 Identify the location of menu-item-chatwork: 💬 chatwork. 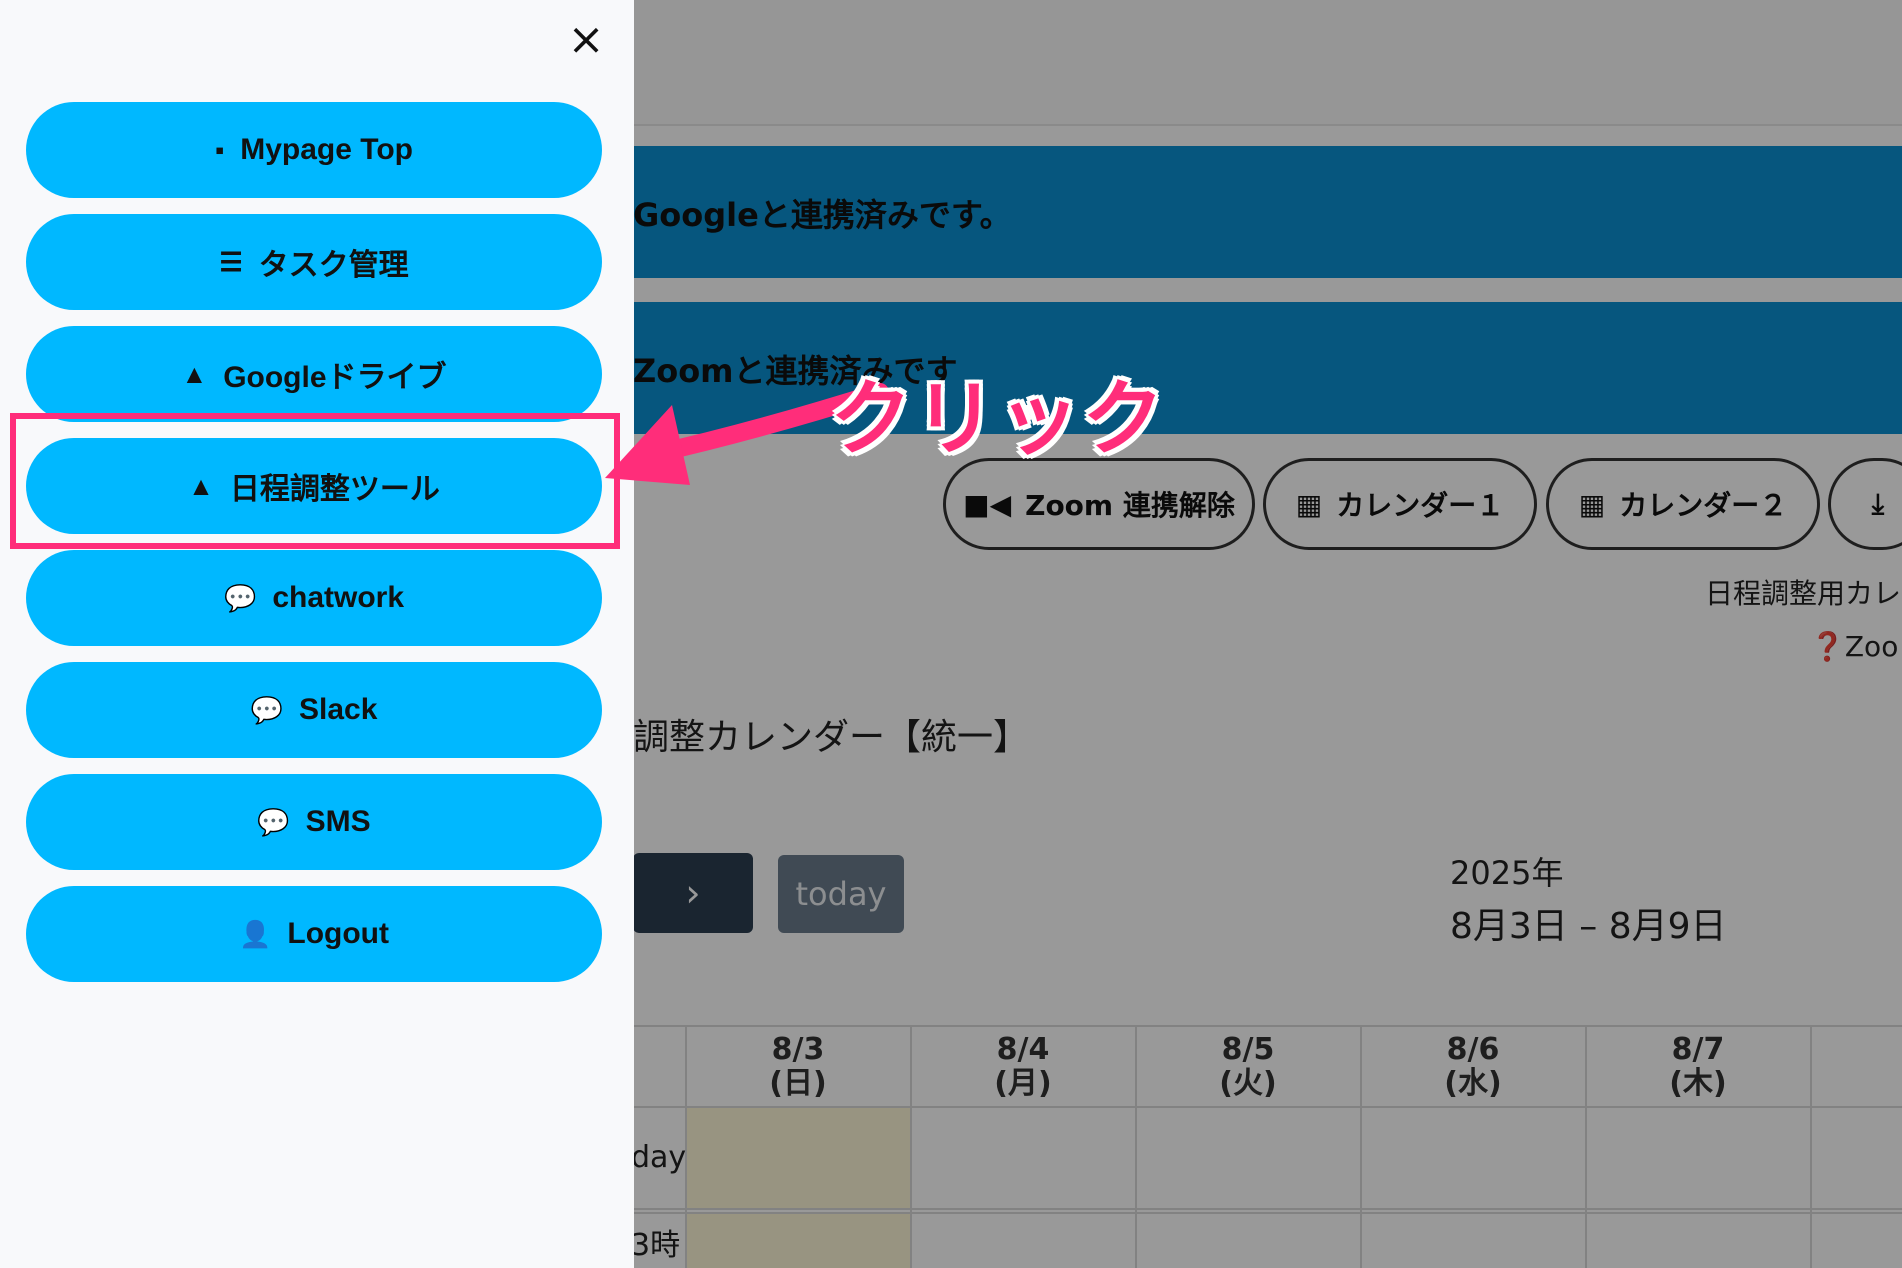
(314, 598).